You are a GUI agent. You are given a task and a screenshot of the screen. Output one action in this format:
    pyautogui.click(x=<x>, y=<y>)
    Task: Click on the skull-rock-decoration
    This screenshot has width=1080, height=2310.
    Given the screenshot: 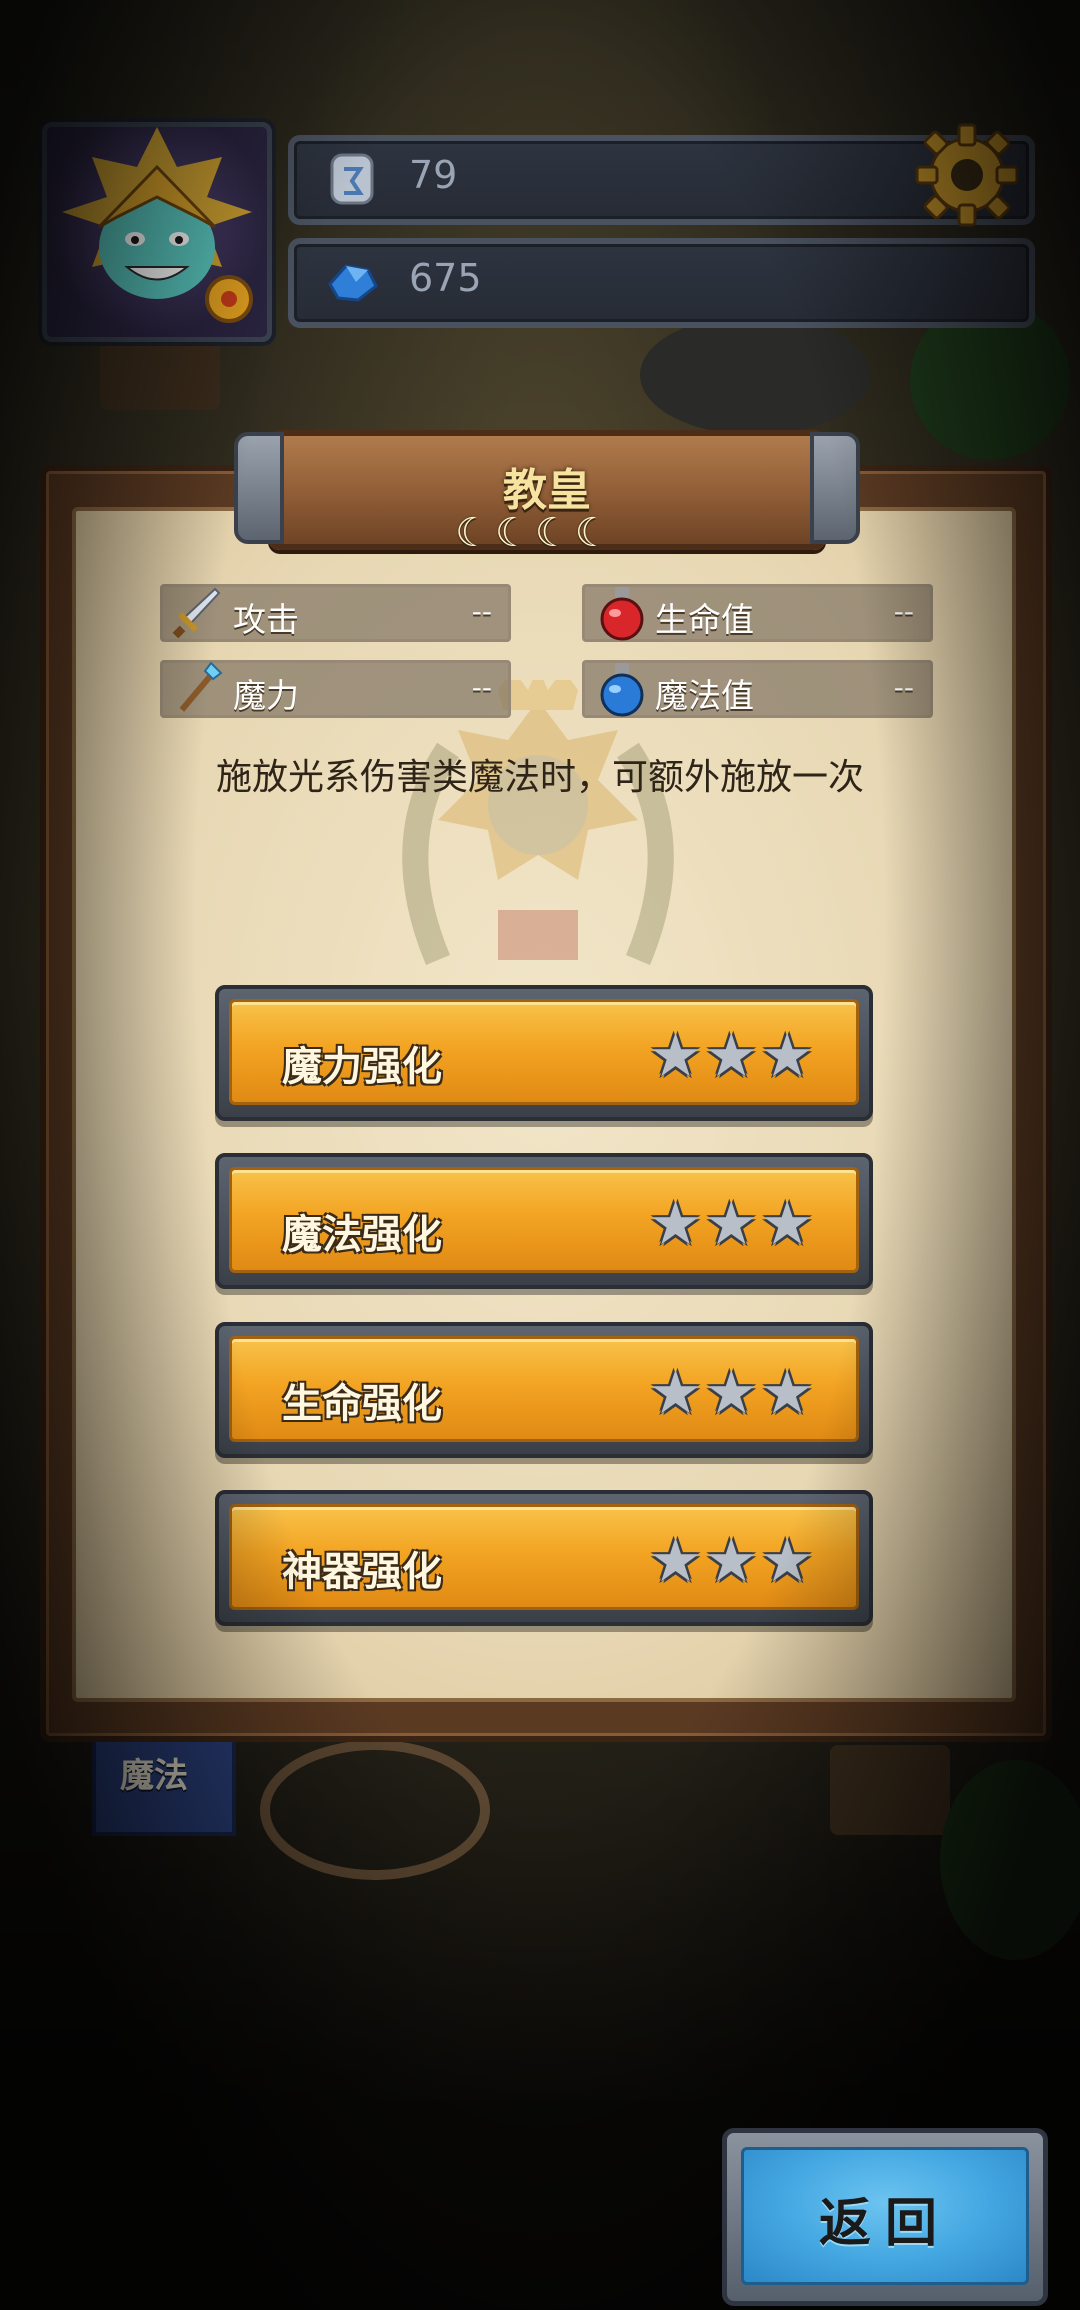 What is the action you would take?
    pyautogui.click(x=755, y=375)
    